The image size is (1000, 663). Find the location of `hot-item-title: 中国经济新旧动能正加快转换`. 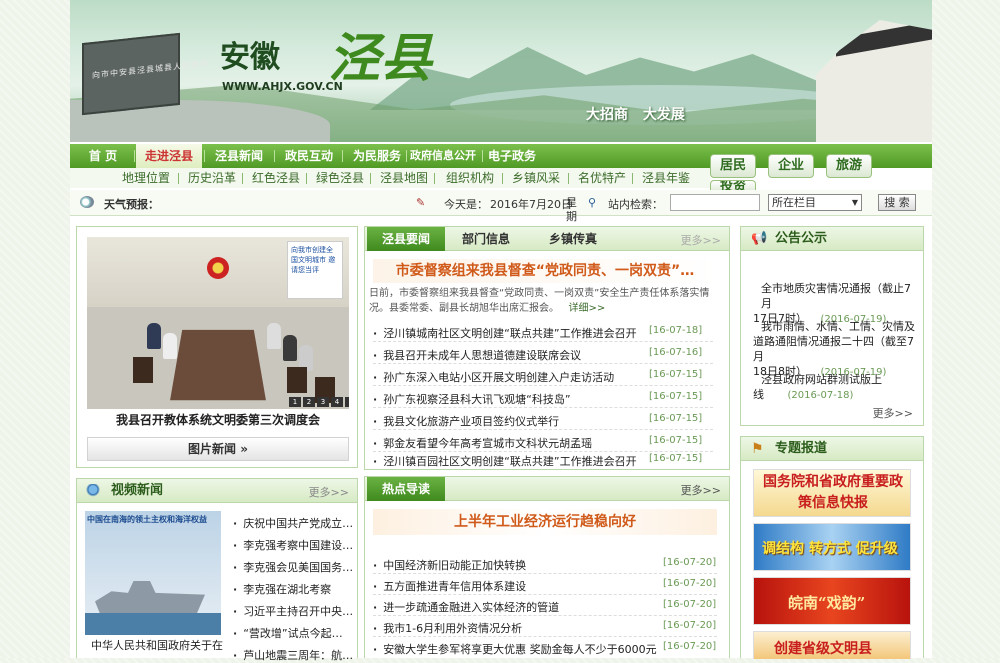

hot-item-title: 中国经济新旧动能正加快转换 is located at coordinates (518, 565).